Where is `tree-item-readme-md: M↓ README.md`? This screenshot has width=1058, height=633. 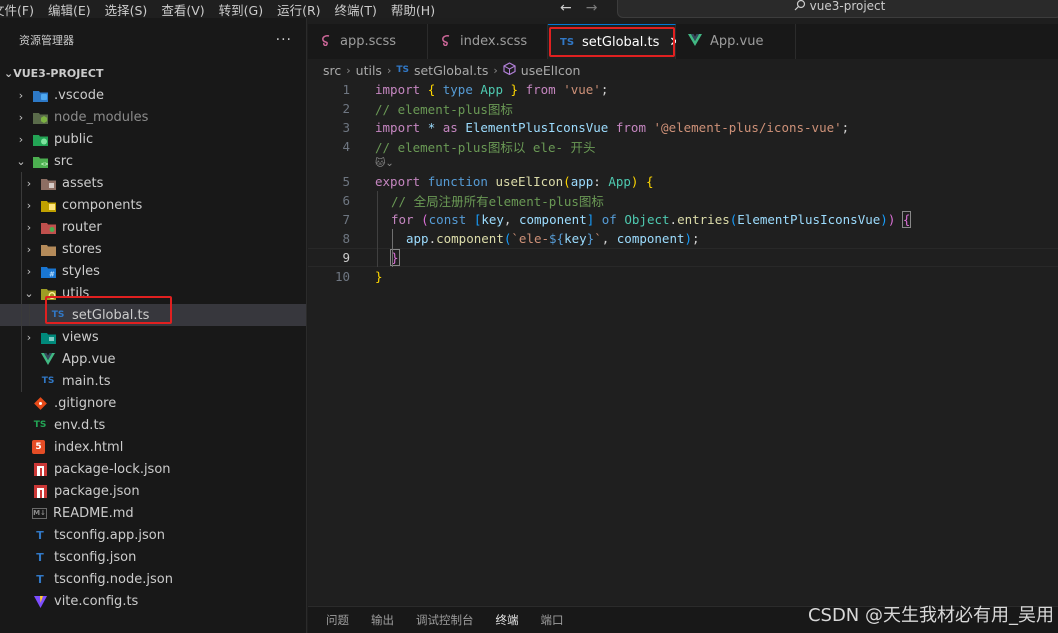 tree-item-readme-md: M↓ README.md is located at coordinates (153, 513).